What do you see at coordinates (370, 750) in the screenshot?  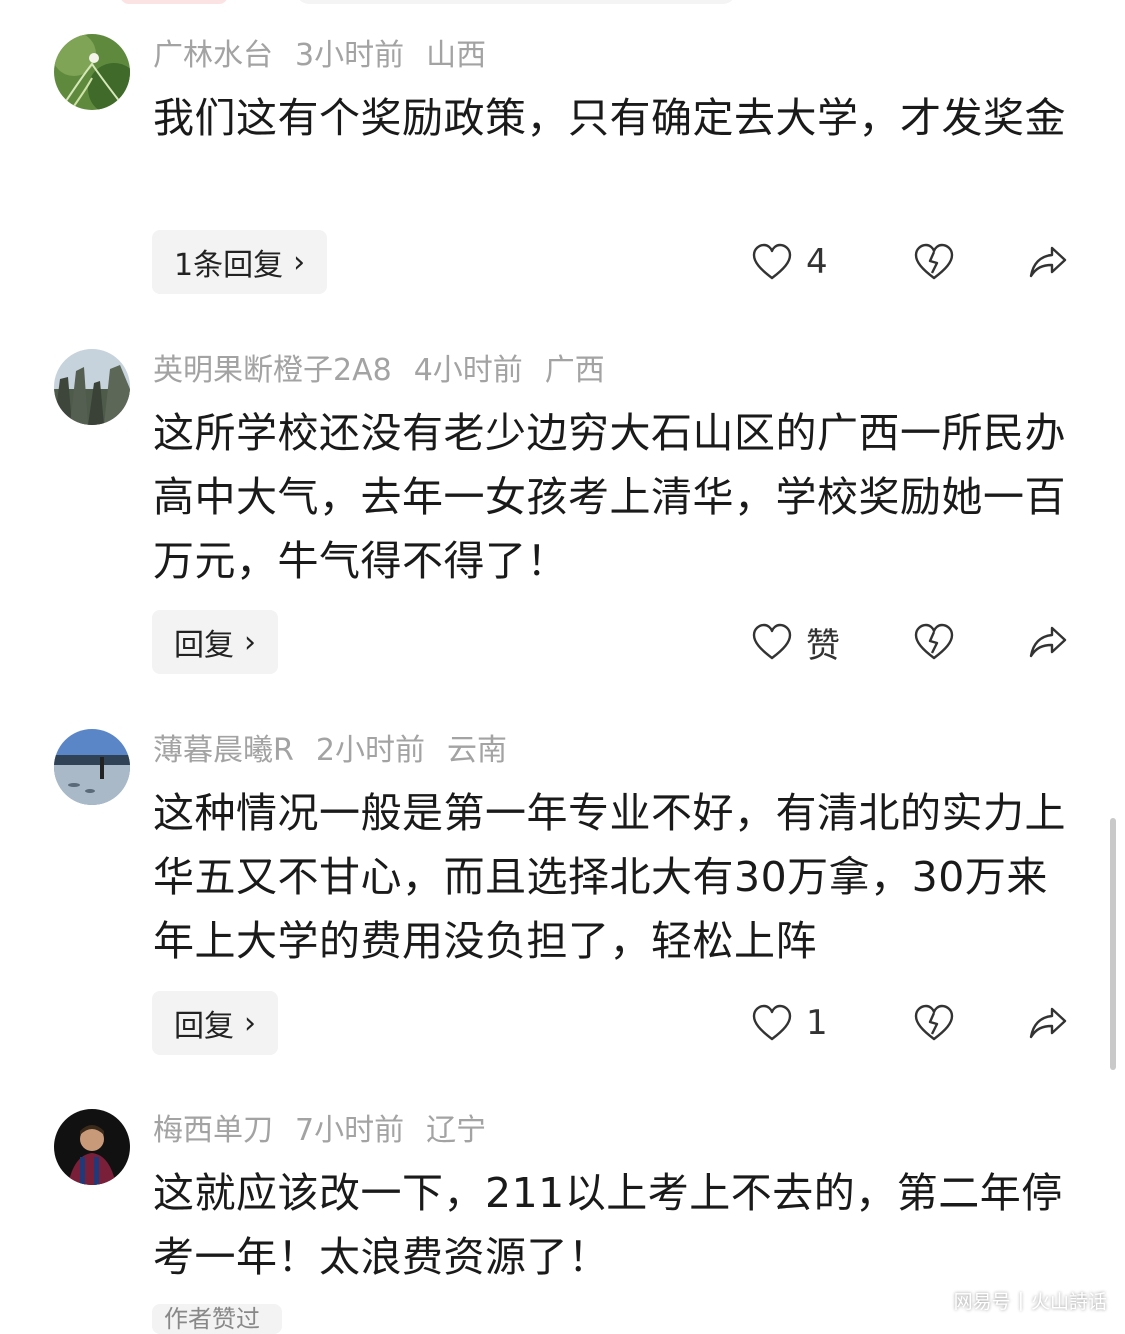 I see `comment-time: 2小时前` at bounding box center [370, 750].